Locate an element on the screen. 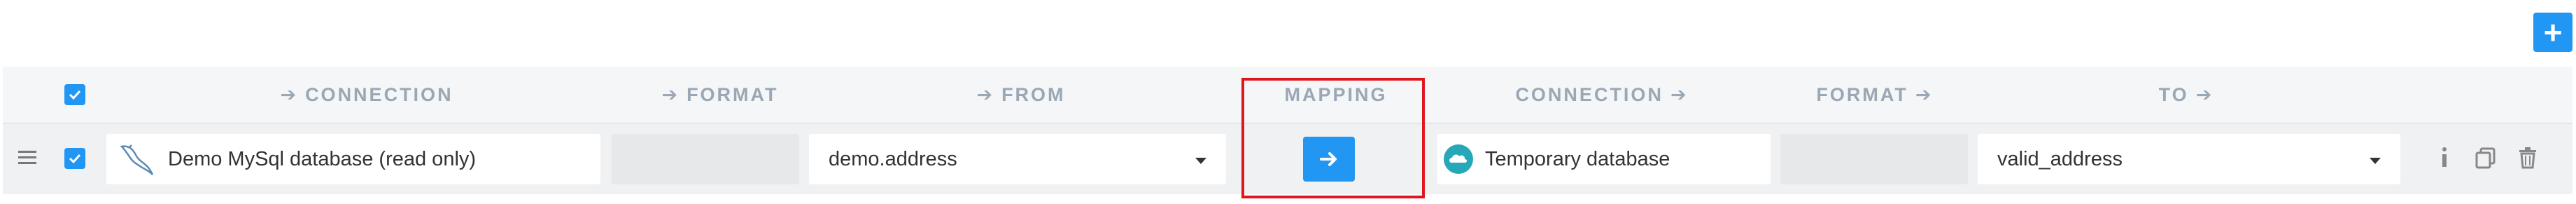 The image size is (2576, 204). header-source-format: ➔ FORMAT is located at coordinates (720, 94).